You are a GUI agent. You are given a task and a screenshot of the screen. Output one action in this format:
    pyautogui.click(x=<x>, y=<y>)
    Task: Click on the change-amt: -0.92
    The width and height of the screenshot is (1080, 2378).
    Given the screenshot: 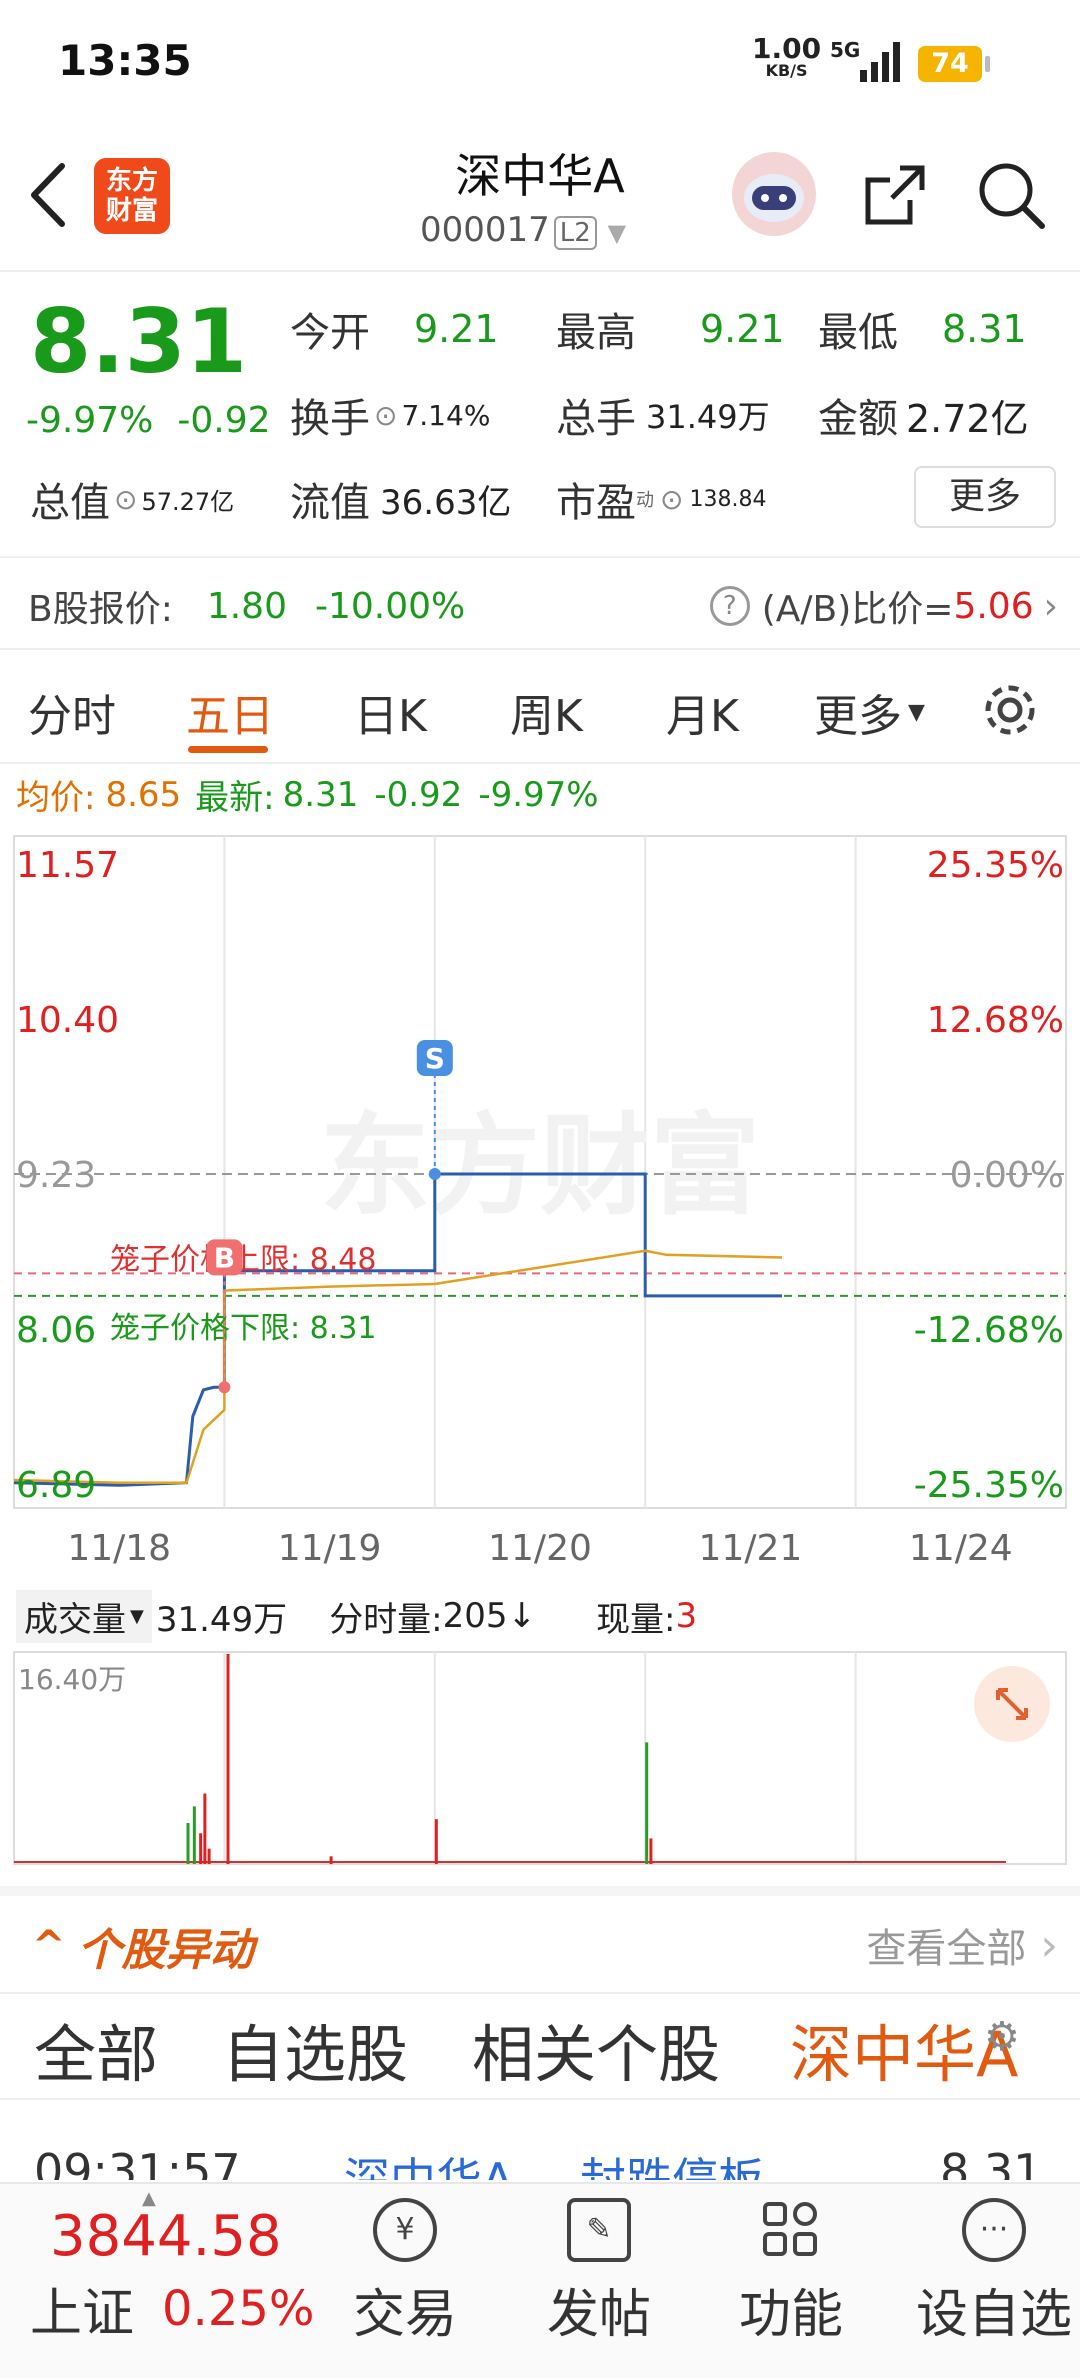 What is the action you would take?
    pyautogui.click(x=224, y=420)
    